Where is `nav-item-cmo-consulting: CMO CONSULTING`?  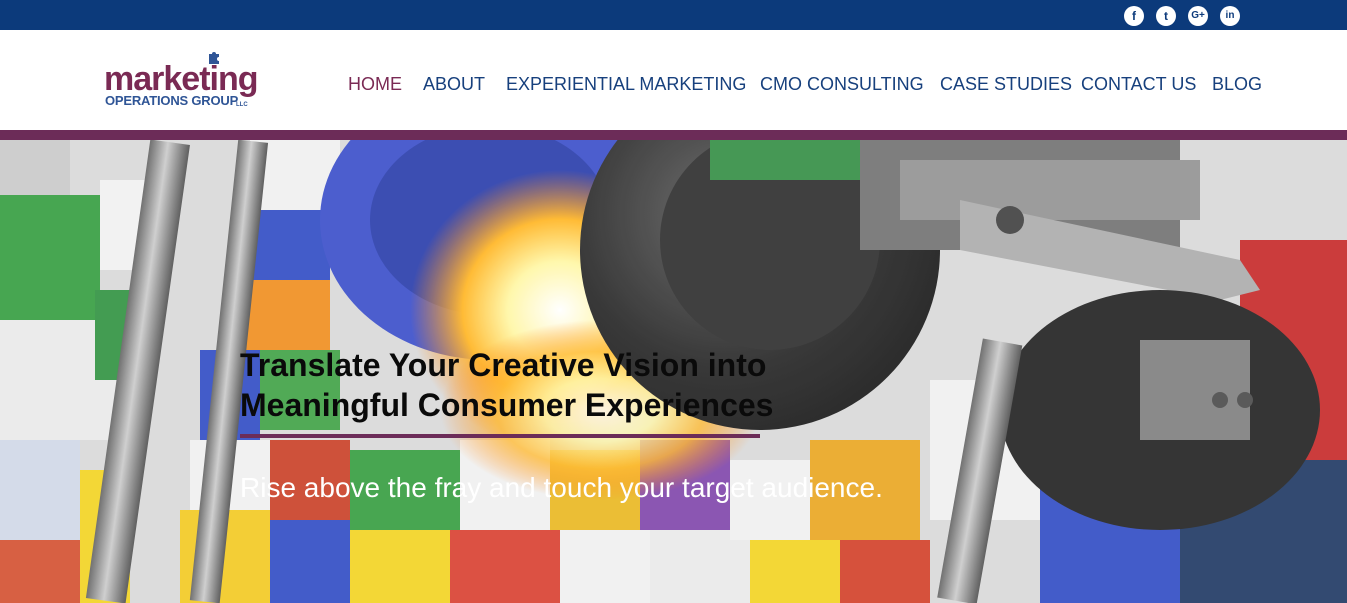 nav-item-cmo-consulting: CMO CONSULTING is located at coordinates (842, 84).